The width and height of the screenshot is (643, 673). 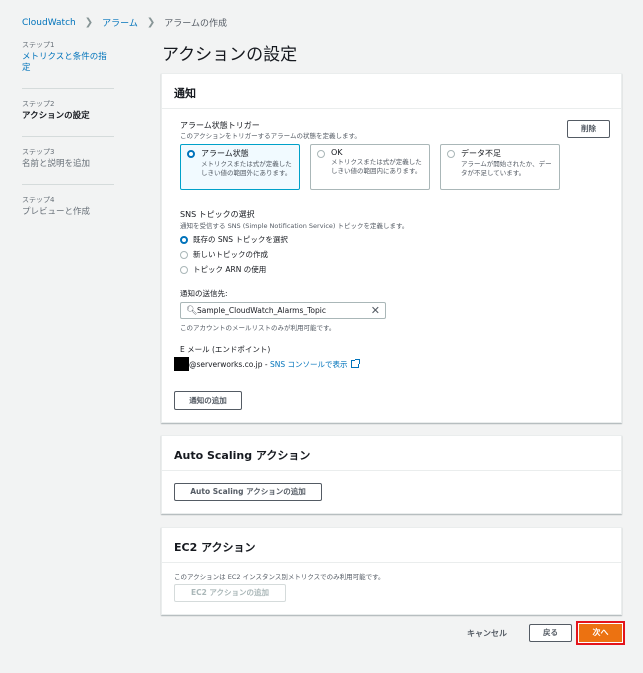 I want to click on email-endpoint: @serverworks.co.jp - SNS コンソールで表示, so click(x=274, y=364).